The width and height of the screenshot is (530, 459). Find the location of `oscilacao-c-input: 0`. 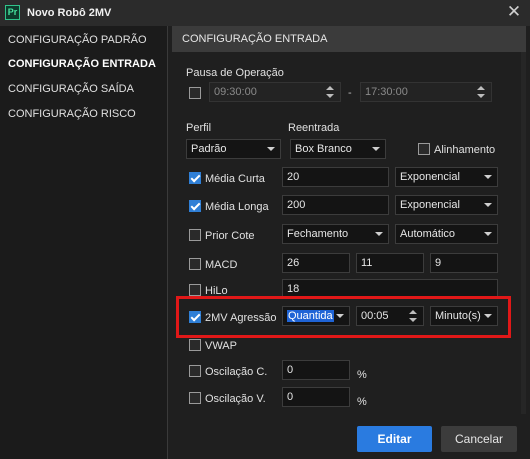

oscilacao-c-input: 0 is located at coordinates (316, 370).